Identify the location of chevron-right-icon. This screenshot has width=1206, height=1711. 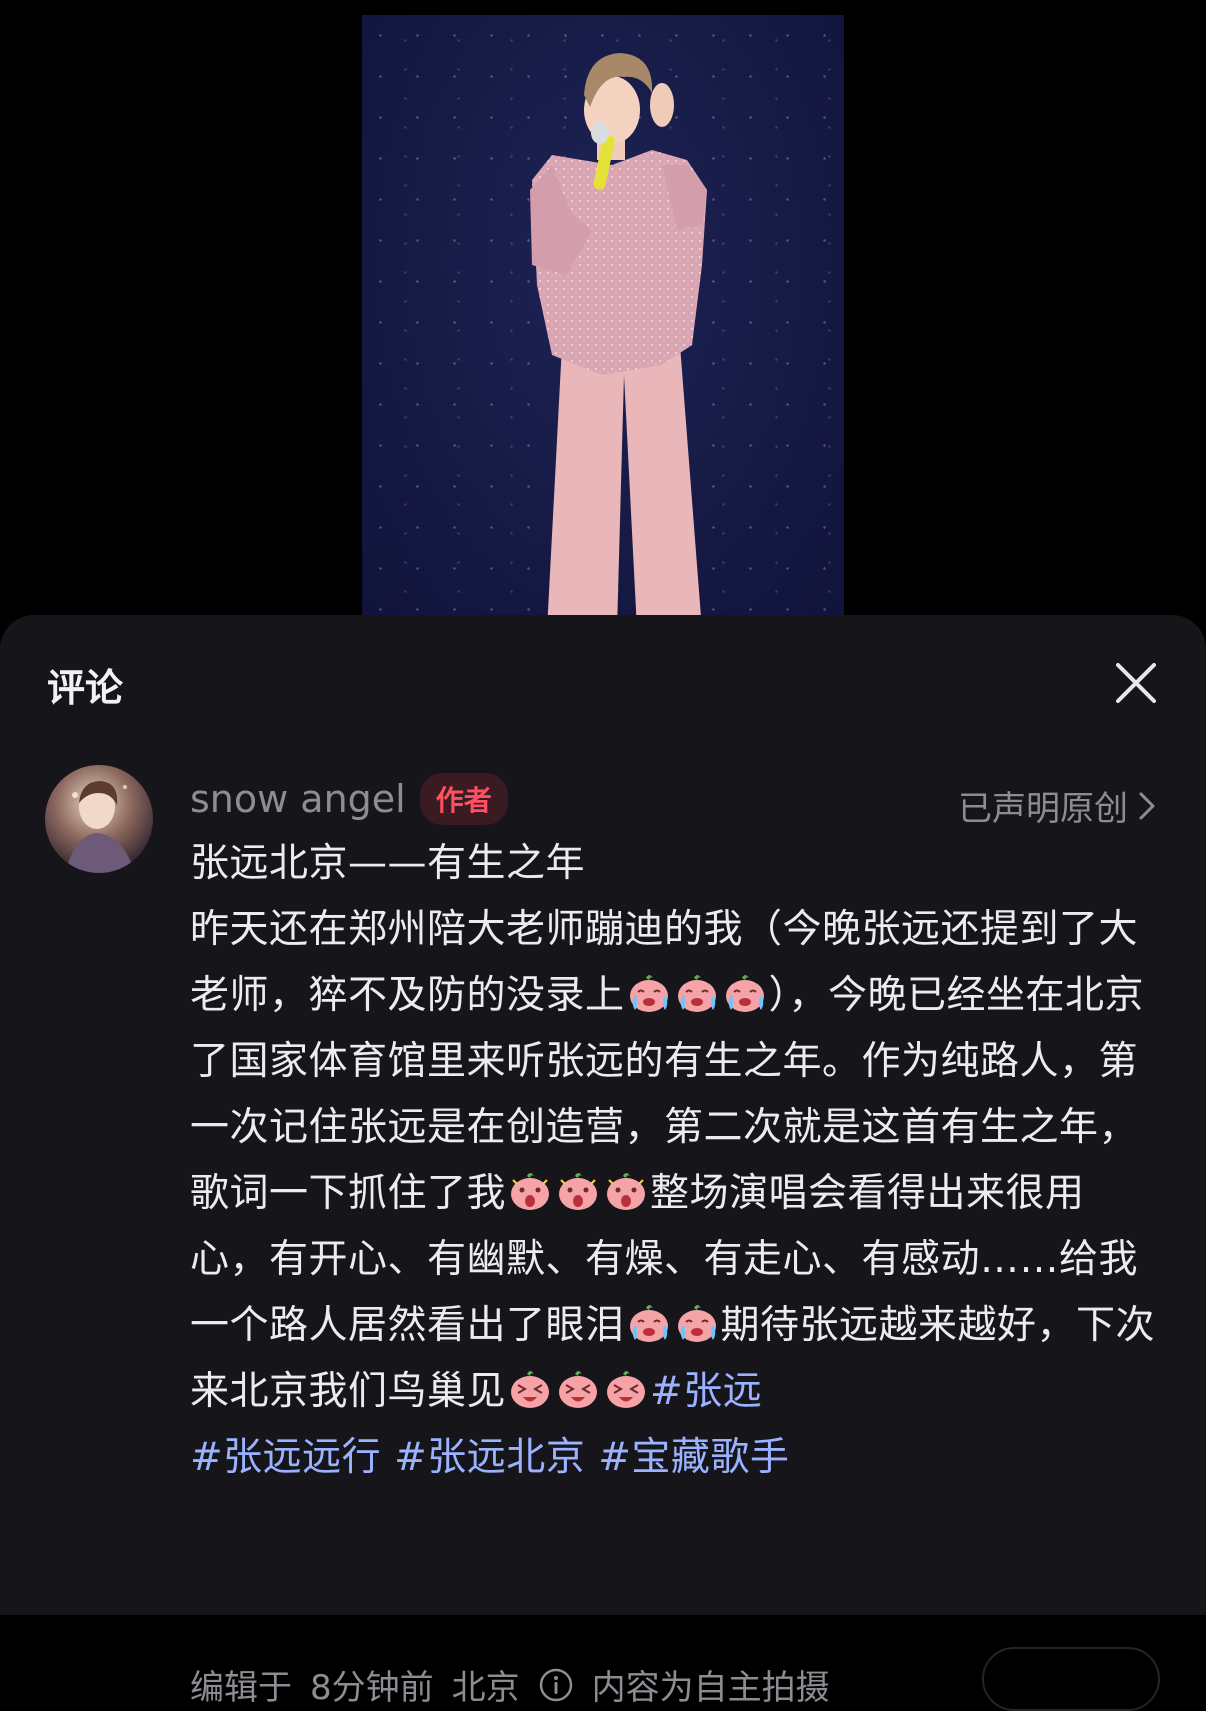
(1147, 805).